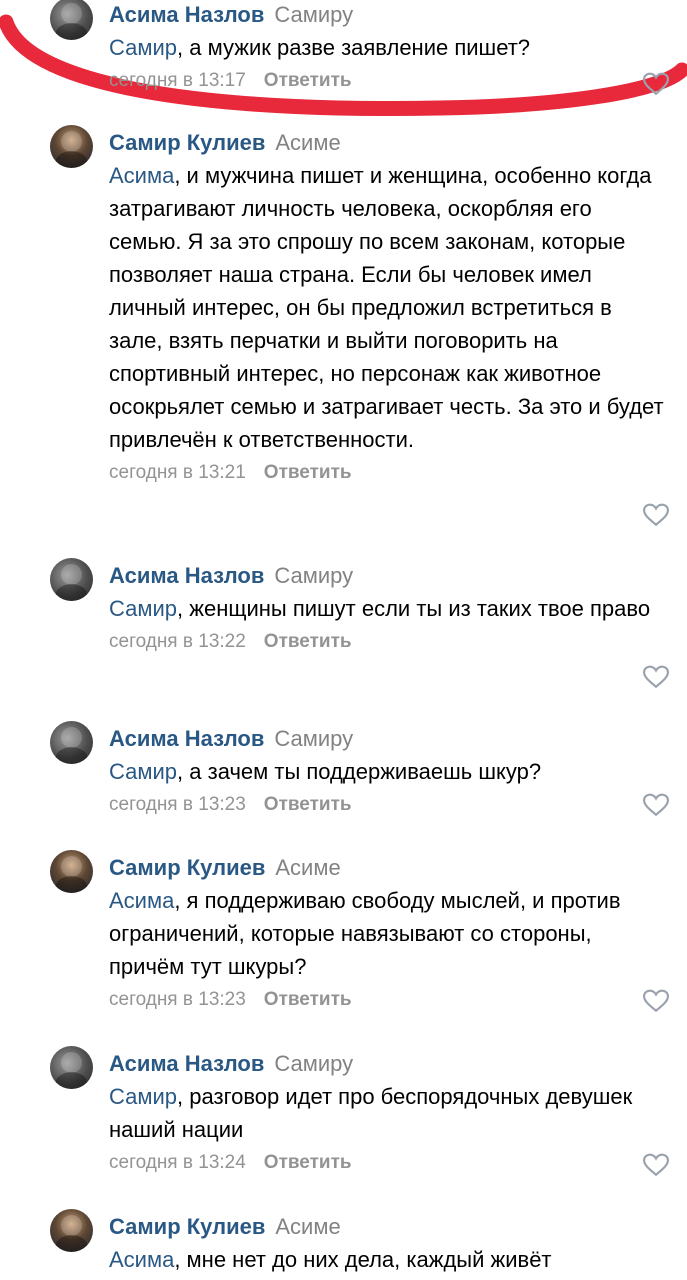 This screenshot has width=687, height=1280. I want to click on comment-text: , а зачем ты поддерживаешь шкур?, so click(359, 771).